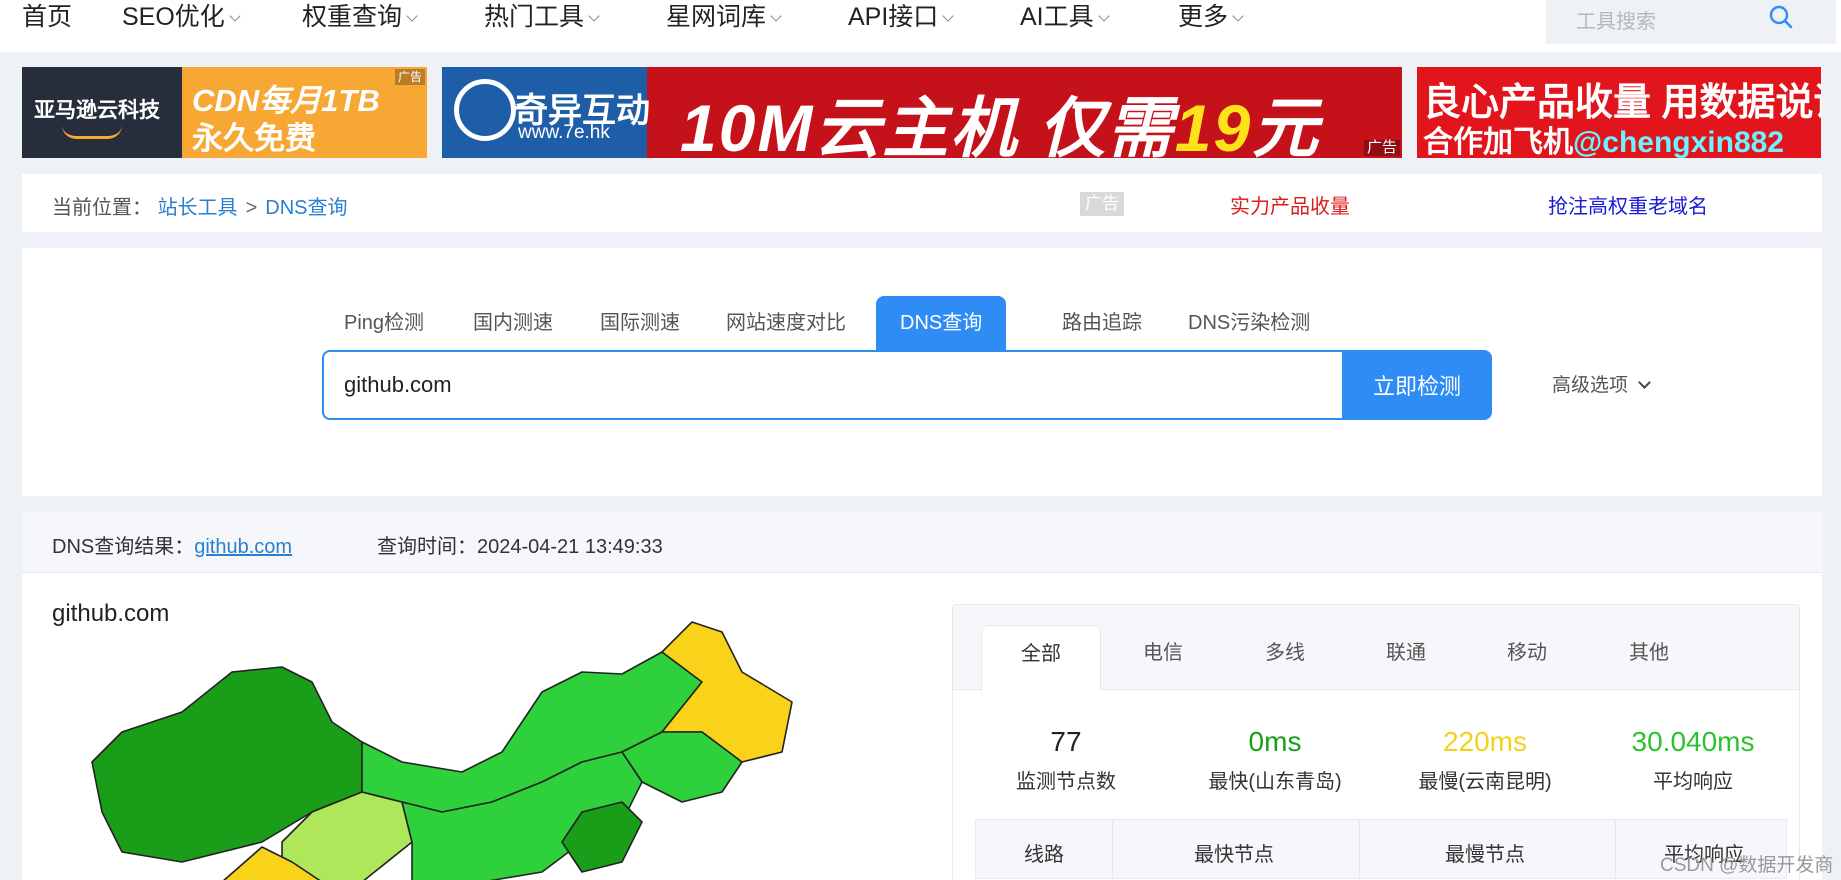 This screenshot has width=1841, height=880. Describe the element at coordinates (485, 110) in the screenshot. I see `7e-logo-icon` at that location.